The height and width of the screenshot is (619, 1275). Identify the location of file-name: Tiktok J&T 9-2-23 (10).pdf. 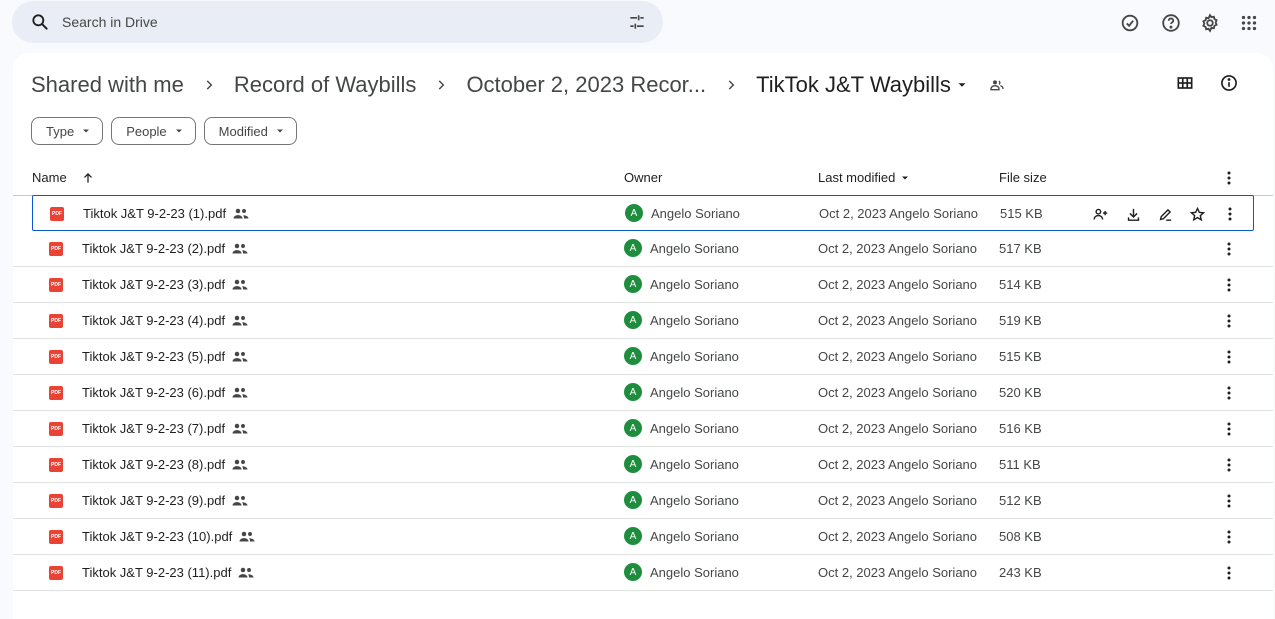
(157, 536).